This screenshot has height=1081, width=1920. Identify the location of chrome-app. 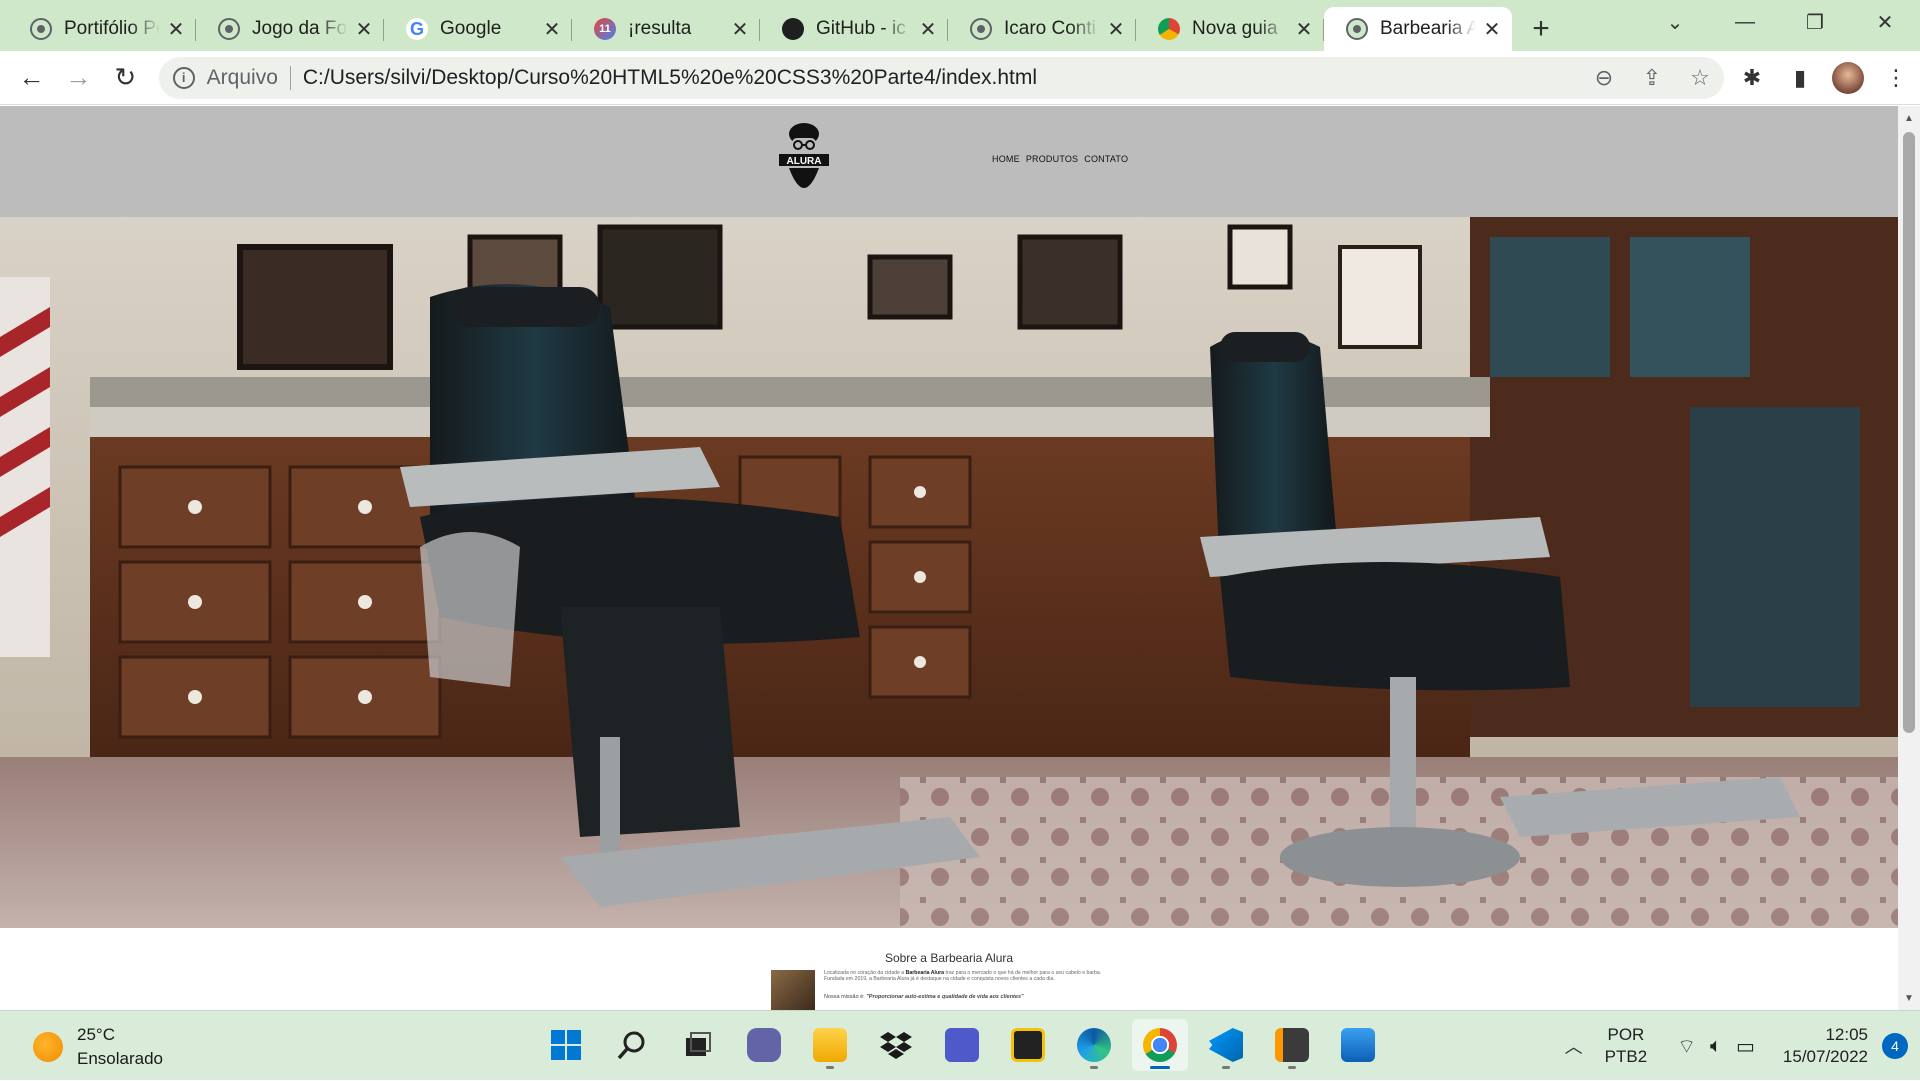
(1160, 1045).